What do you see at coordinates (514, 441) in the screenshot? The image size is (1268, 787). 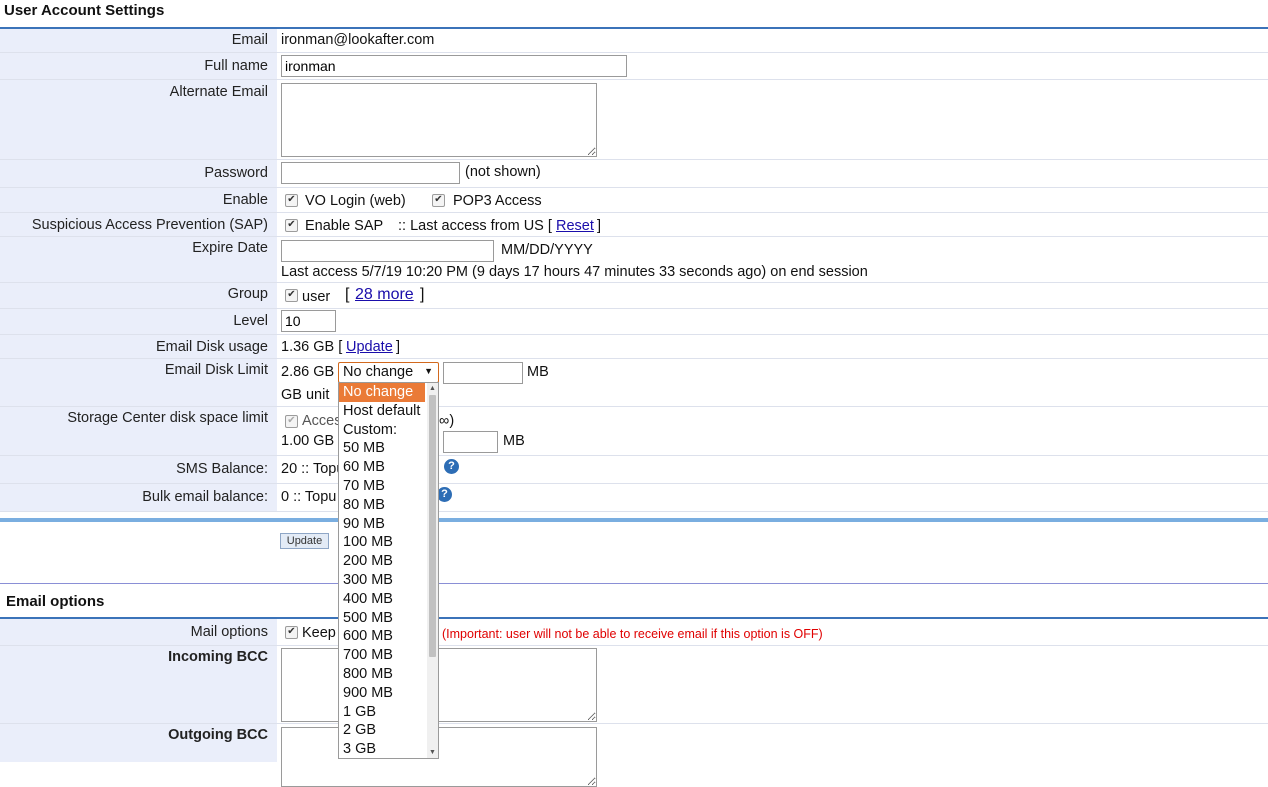 I see `storage-unit: MB` at bounding box center [514, 441].